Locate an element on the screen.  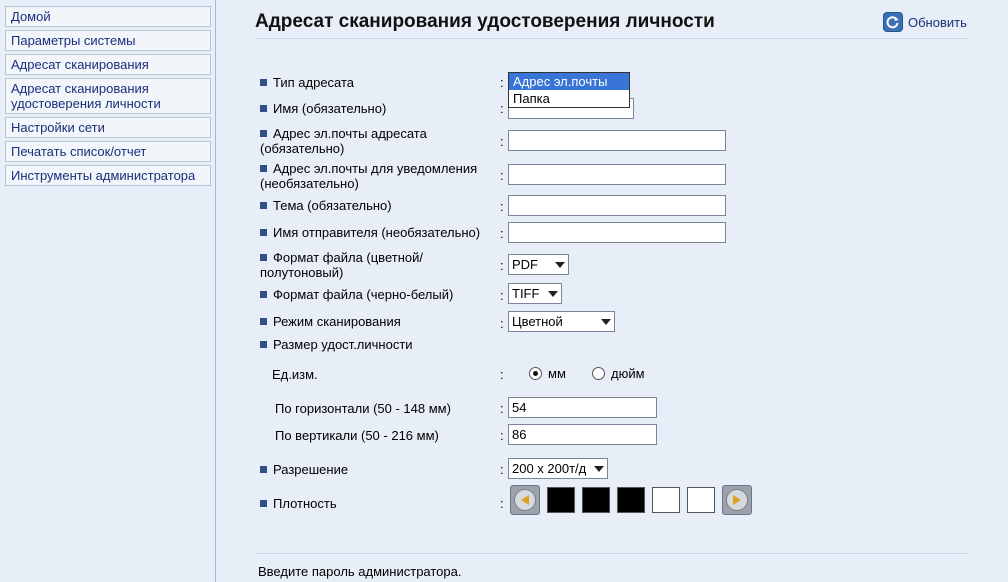
notify-email-input is located at coordinates (617, 174).